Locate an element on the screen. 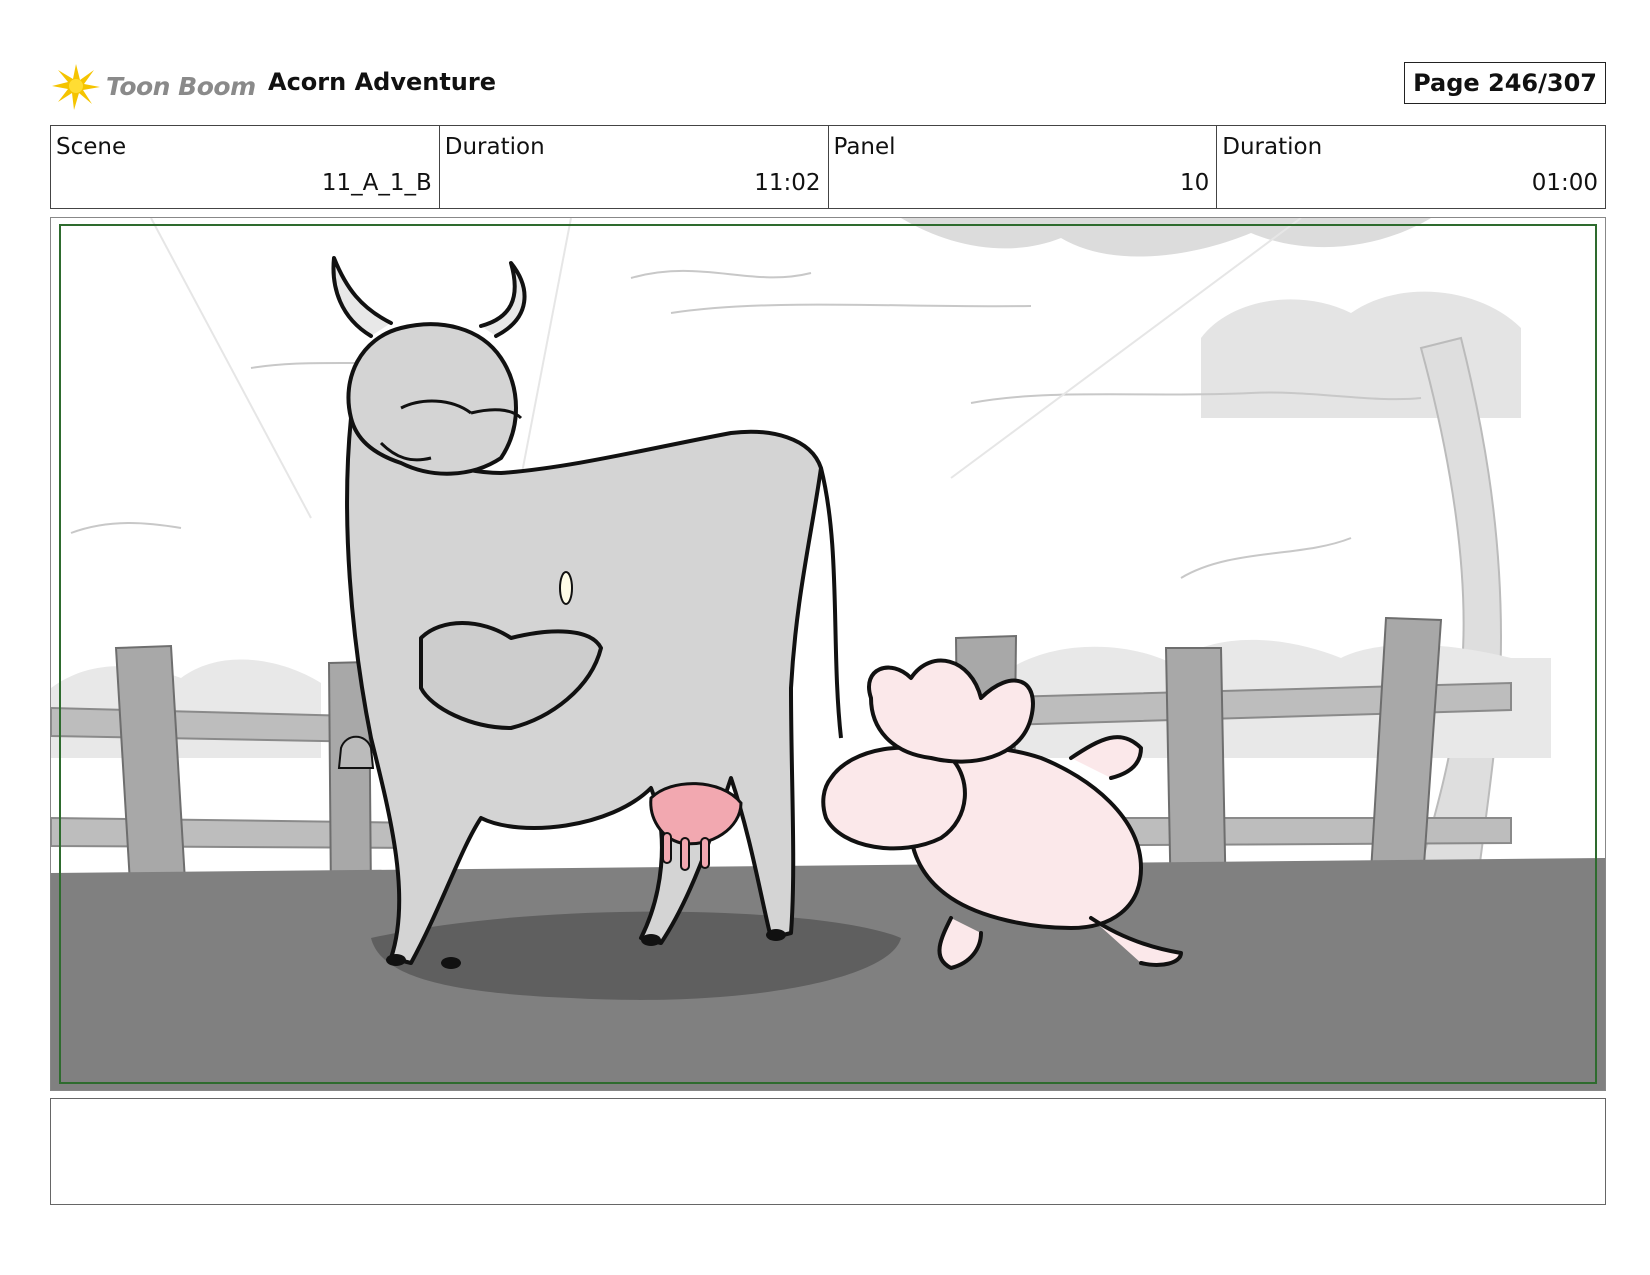 Image resolution: width=1650 pixels, height=1275 pixels. storyboard-header: Toon Boom Acorn Adventure Page 246/307 is located at coordinates (828, 84).